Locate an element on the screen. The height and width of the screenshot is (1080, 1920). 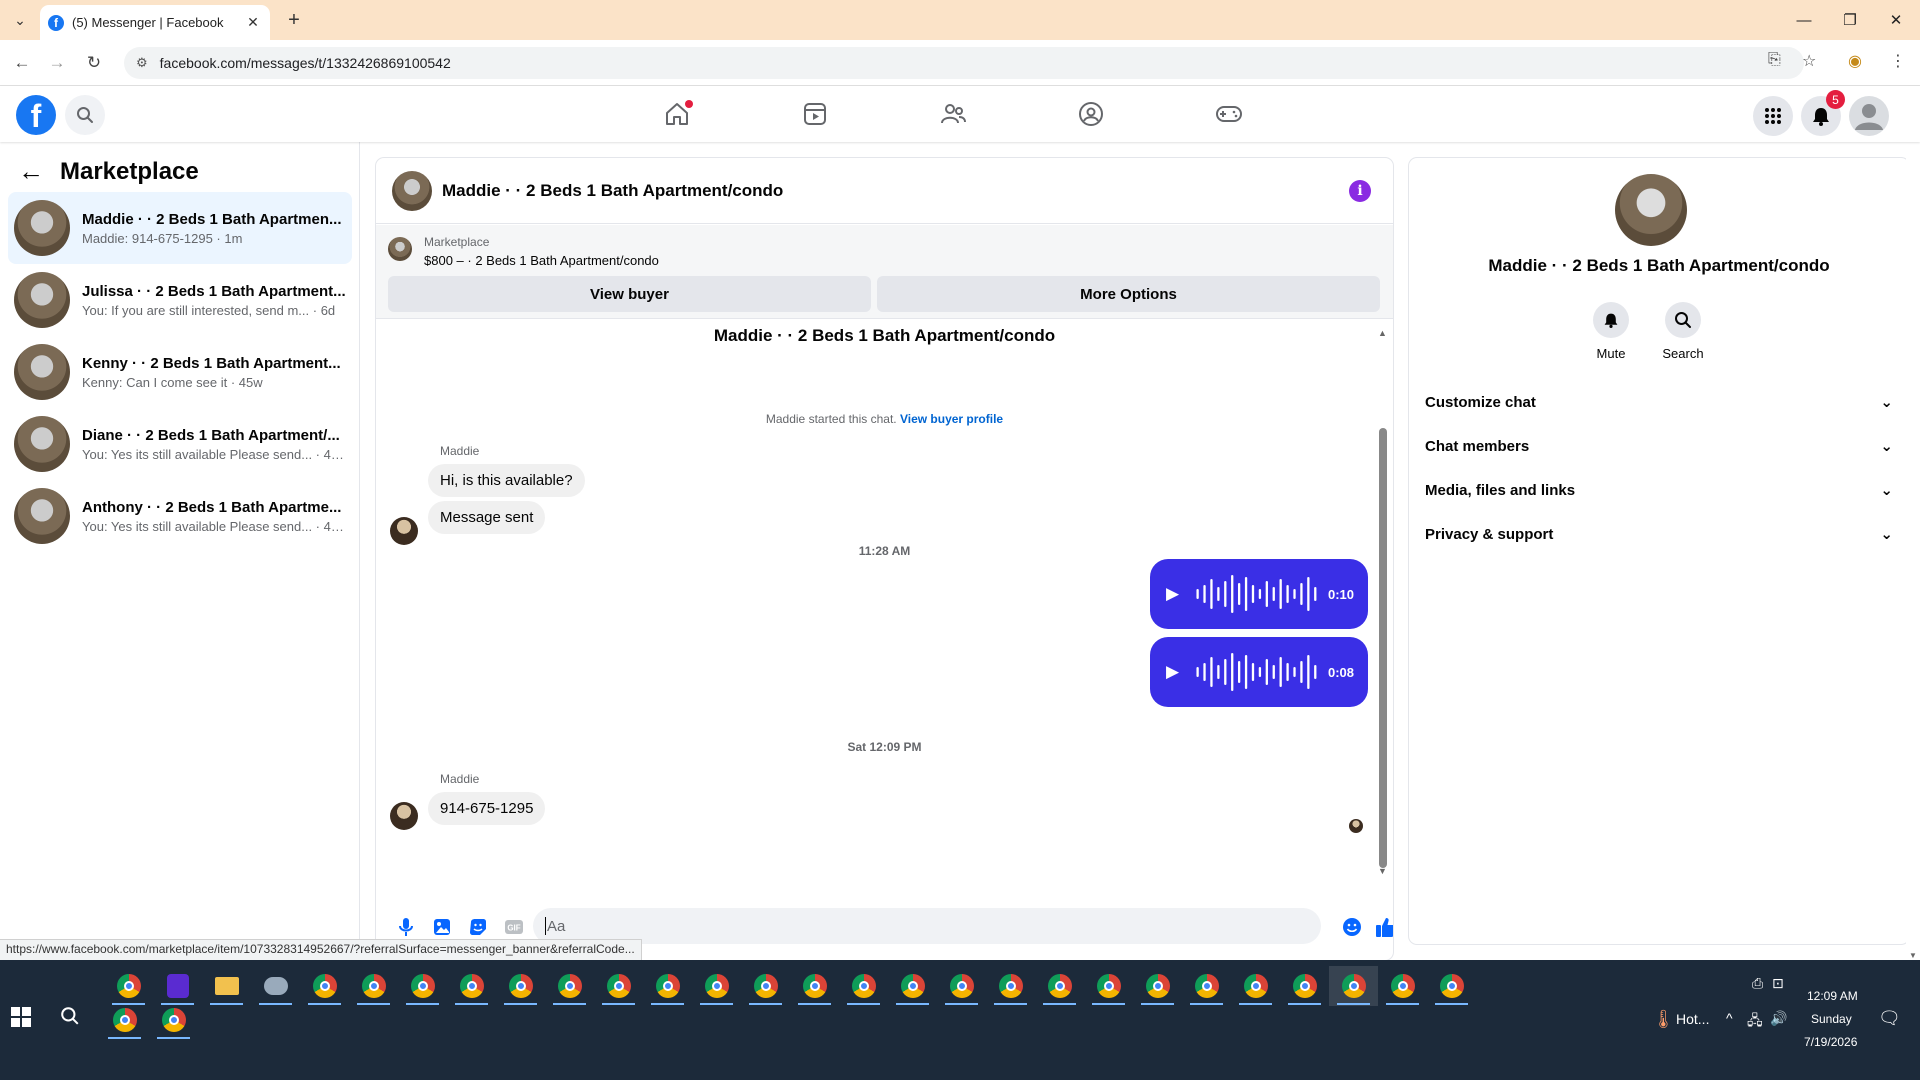
restore-button: ❐ is located at coordinates (1850, 20).